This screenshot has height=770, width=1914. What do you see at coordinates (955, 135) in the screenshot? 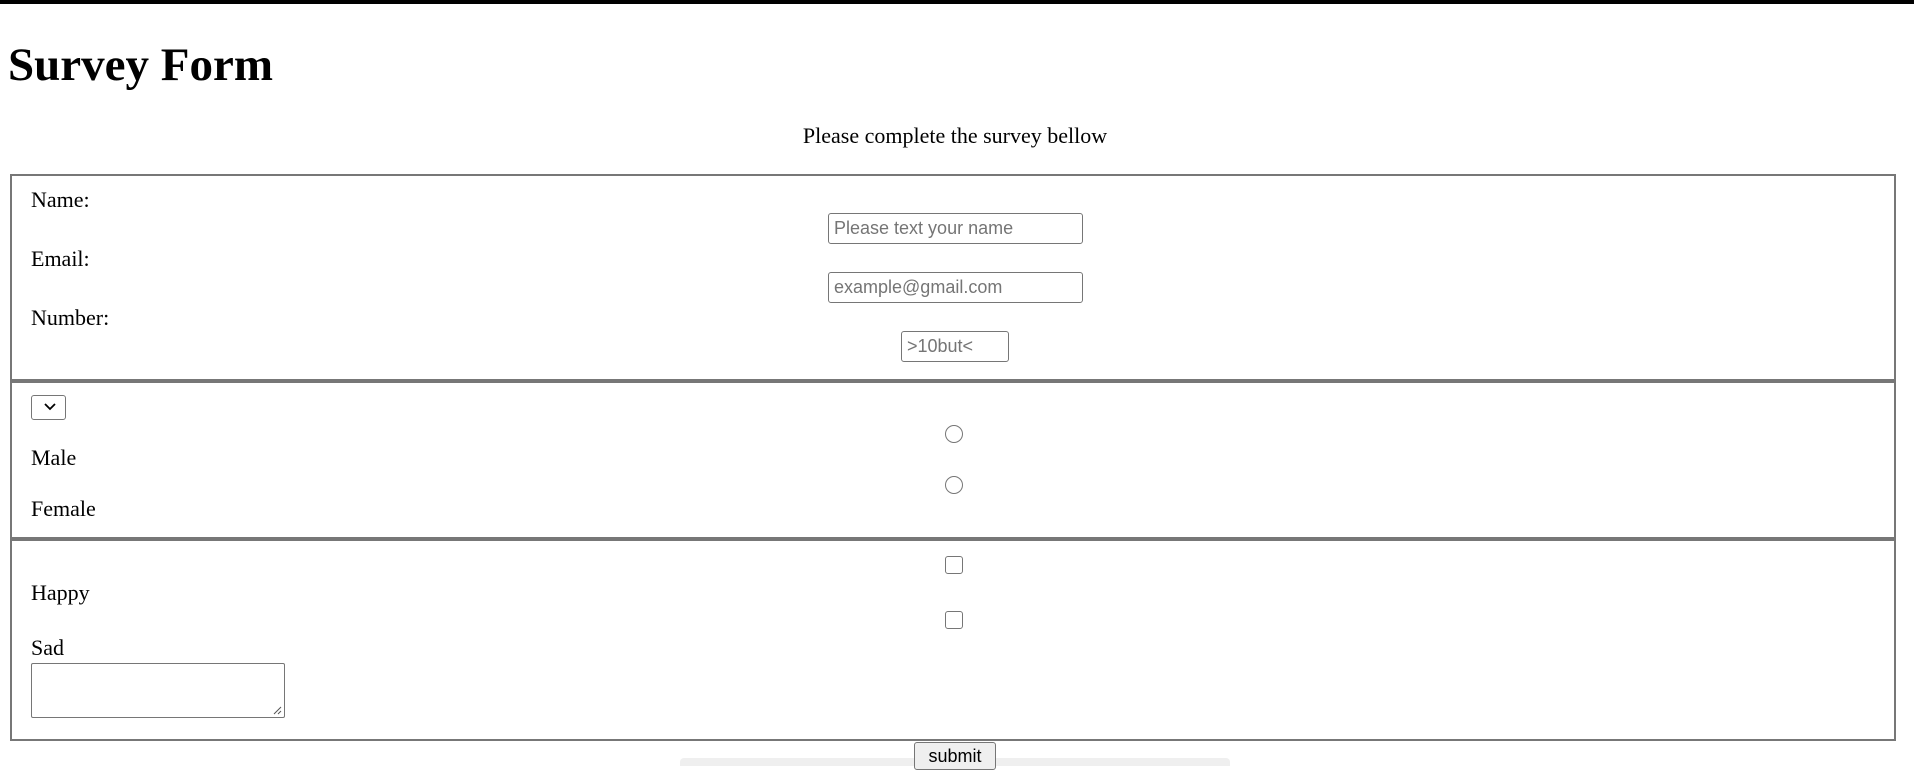
I see `intro-text: Please complete the survey bellow` at bounding box center [955, 135].